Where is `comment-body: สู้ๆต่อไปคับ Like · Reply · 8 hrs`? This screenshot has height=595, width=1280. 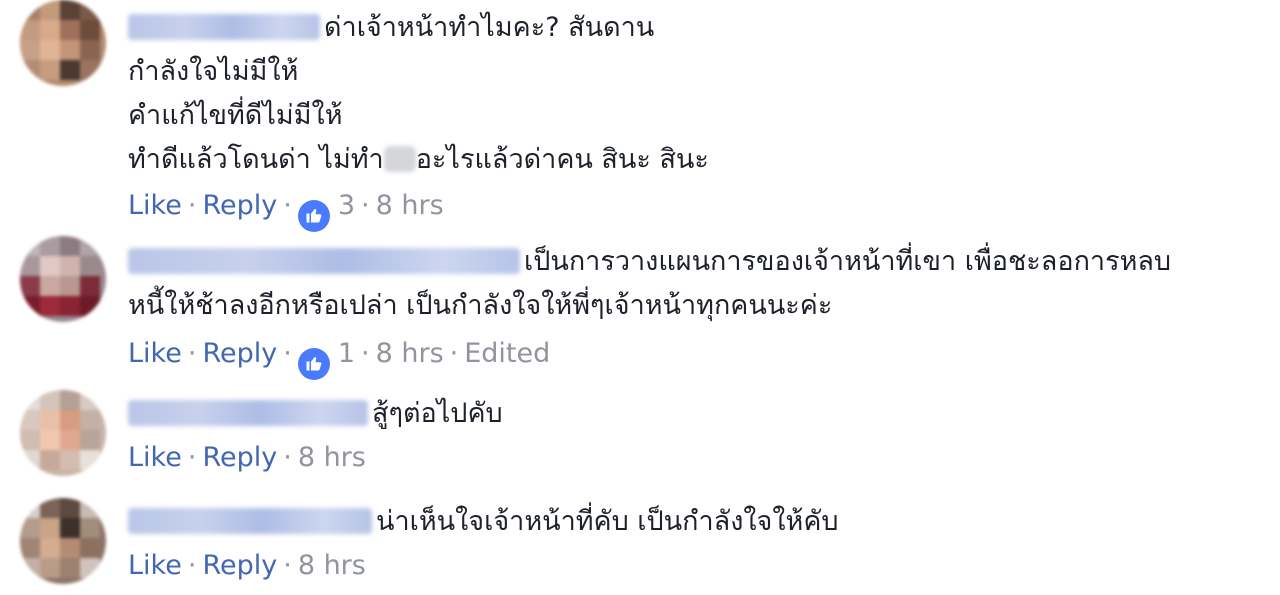 comment-body: สู้ๆต่อไปคับ Like · Reply · 8 hrs is located at coordinates (684, 435).